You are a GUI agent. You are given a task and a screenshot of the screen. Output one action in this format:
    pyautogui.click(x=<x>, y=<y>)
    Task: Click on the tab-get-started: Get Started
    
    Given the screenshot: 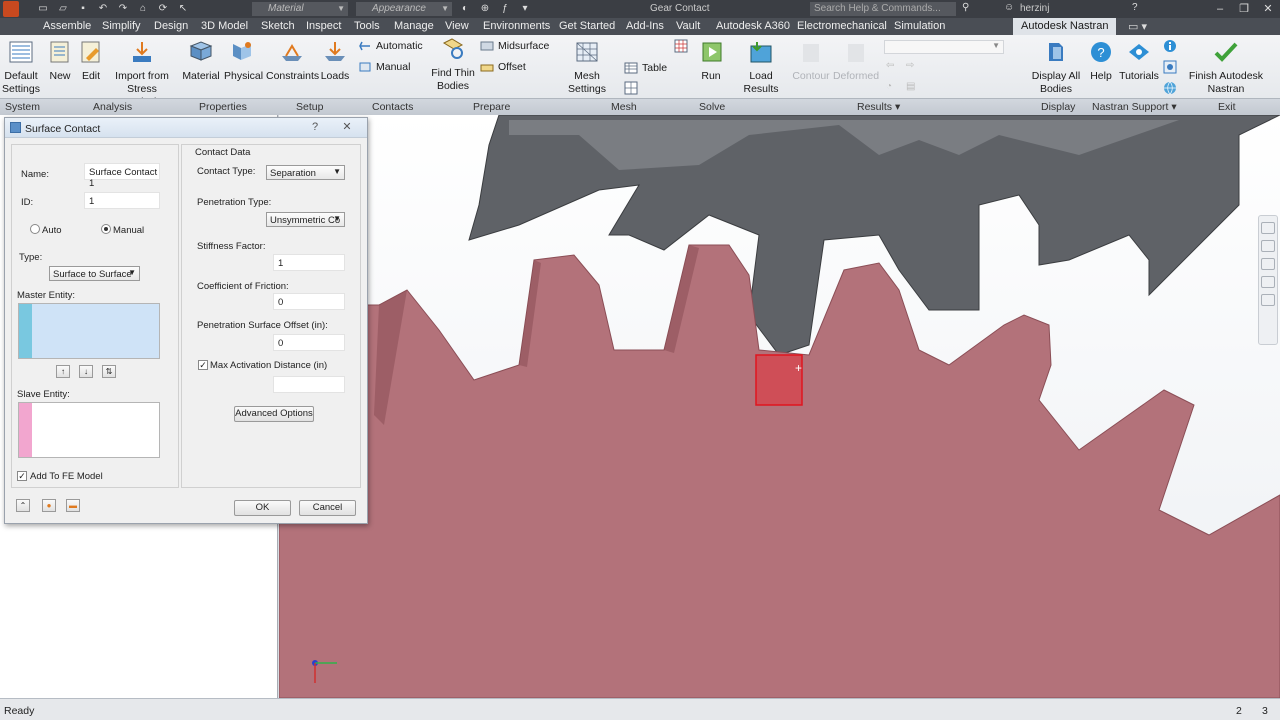 What is the action you would take?
    pyautogui.click(x=587, y=26)
    